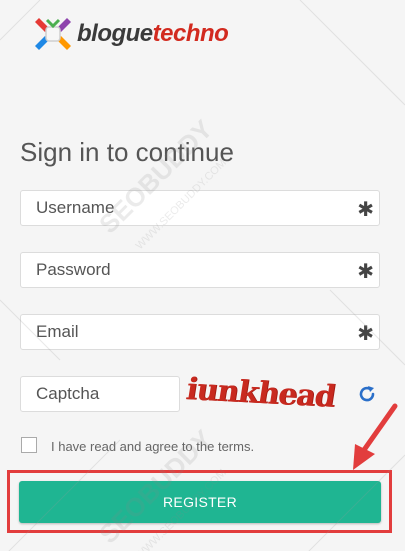 This screenshot has height=551, width=405. I want to click on captcha-text: iunkhead, so click(260, 393).